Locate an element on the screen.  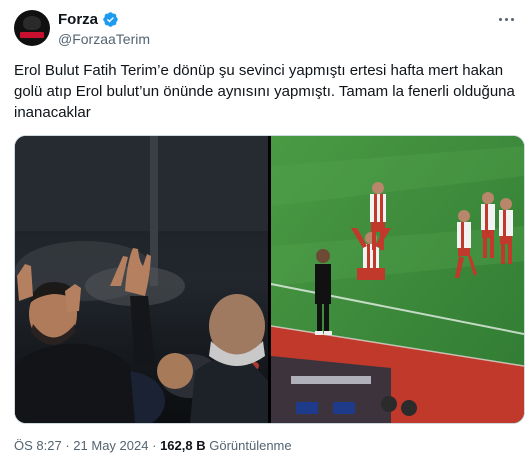
more-options-icon is located at coordinates (506, 19).